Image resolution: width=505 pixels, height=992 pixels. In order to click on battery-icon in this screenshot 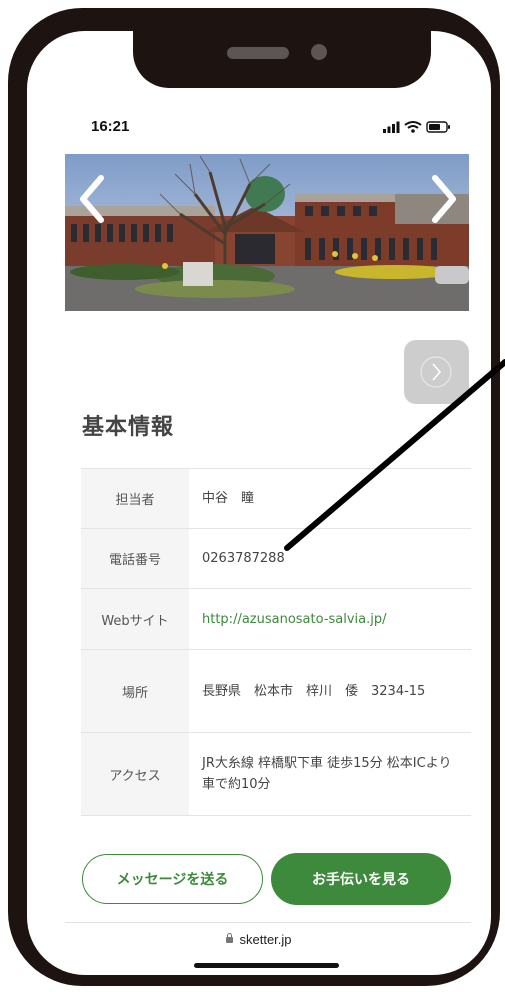, I will do `click(438, 127)`.